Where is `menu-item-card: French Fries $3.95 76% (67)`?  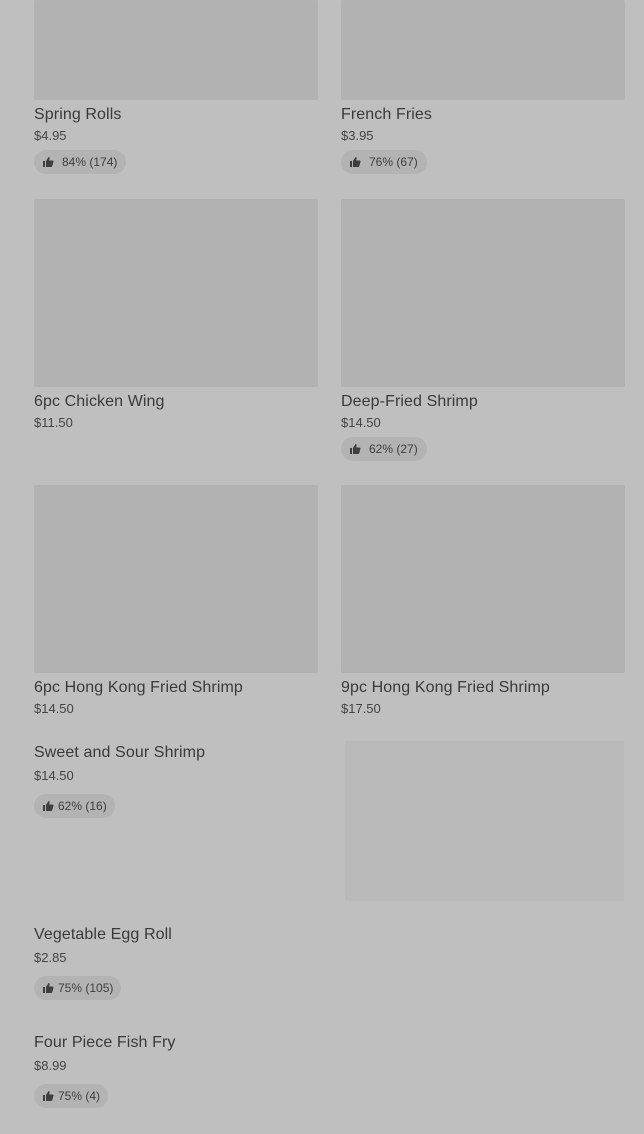
menu-item-card: French Fries $3.95 76% (67) is located at coordinates (483, 87).